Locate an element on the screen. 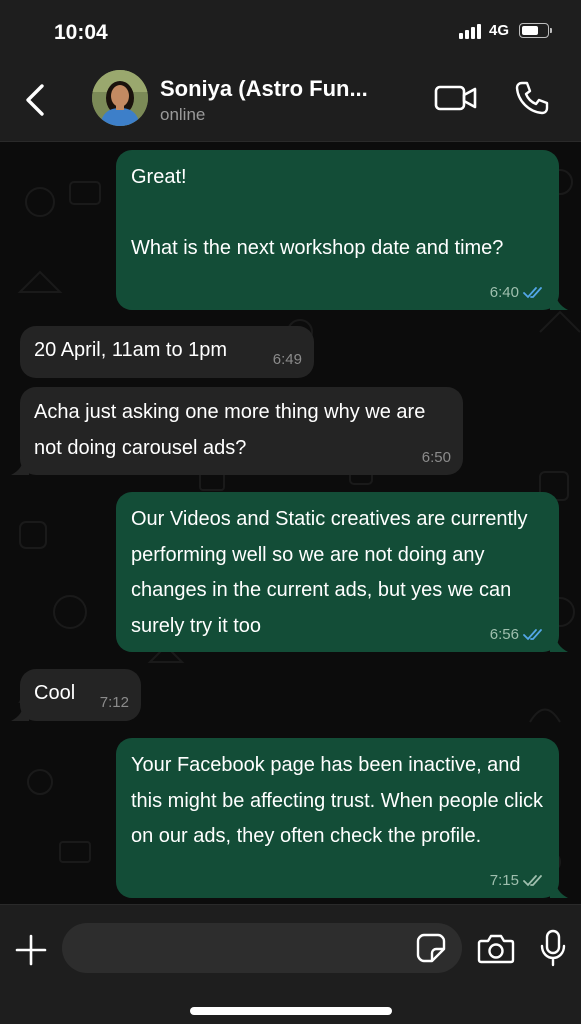 This screenshot has height=1024, width=581. message-bubble-incoming: 20 April, 11am to 1pm 6:49 is located at coordinates (167, 352).